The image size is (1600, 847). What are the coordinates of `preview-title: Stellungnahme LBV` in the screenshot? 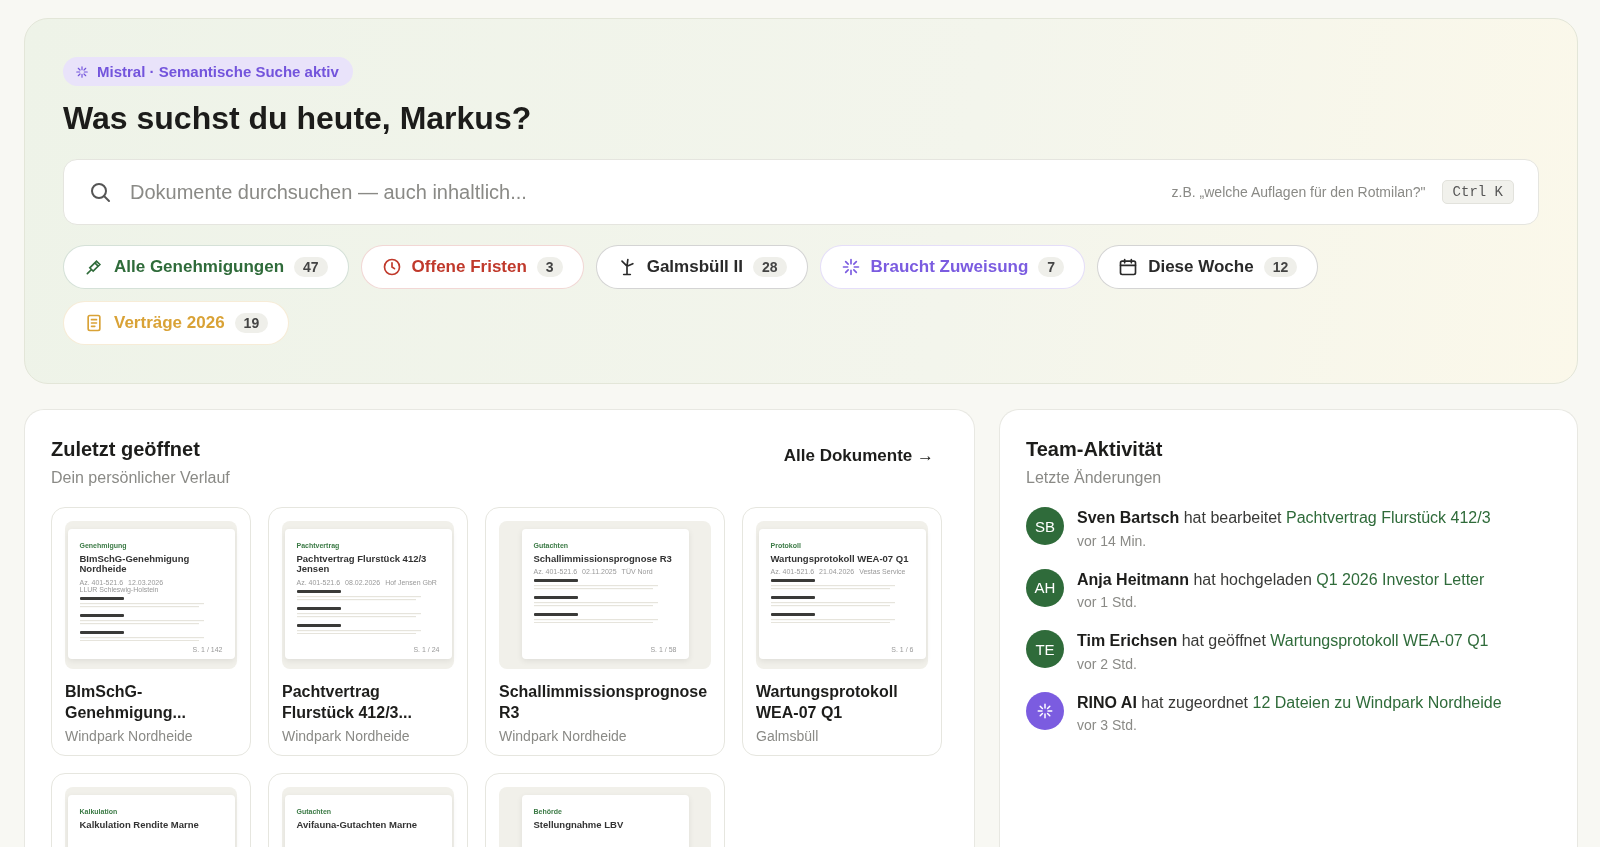 It's located at (579, 825).